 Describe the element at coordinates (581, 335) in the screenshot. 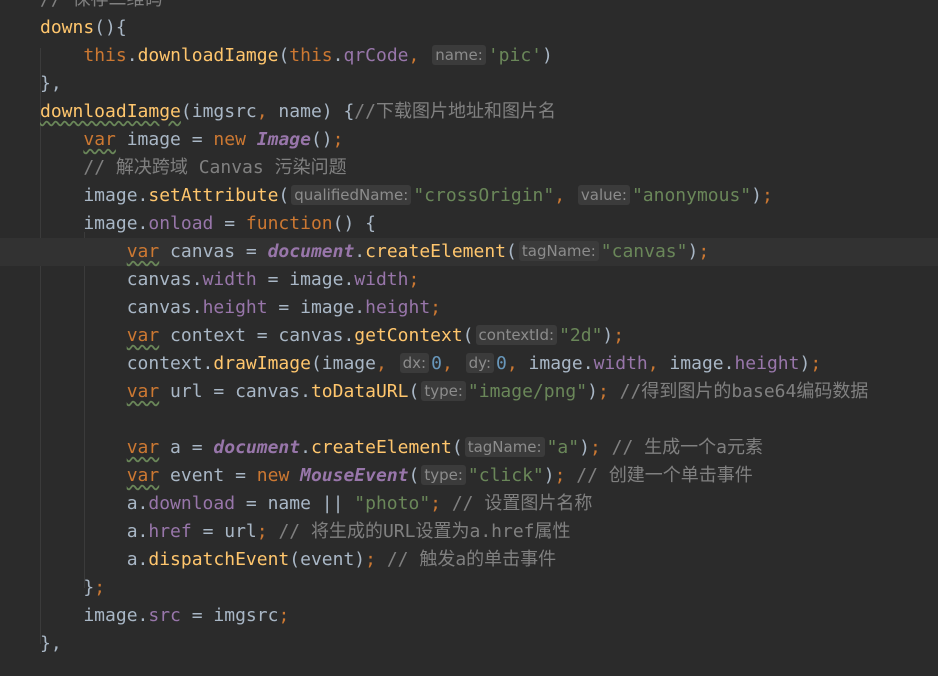

I see `code-token: "2d"` at that location.